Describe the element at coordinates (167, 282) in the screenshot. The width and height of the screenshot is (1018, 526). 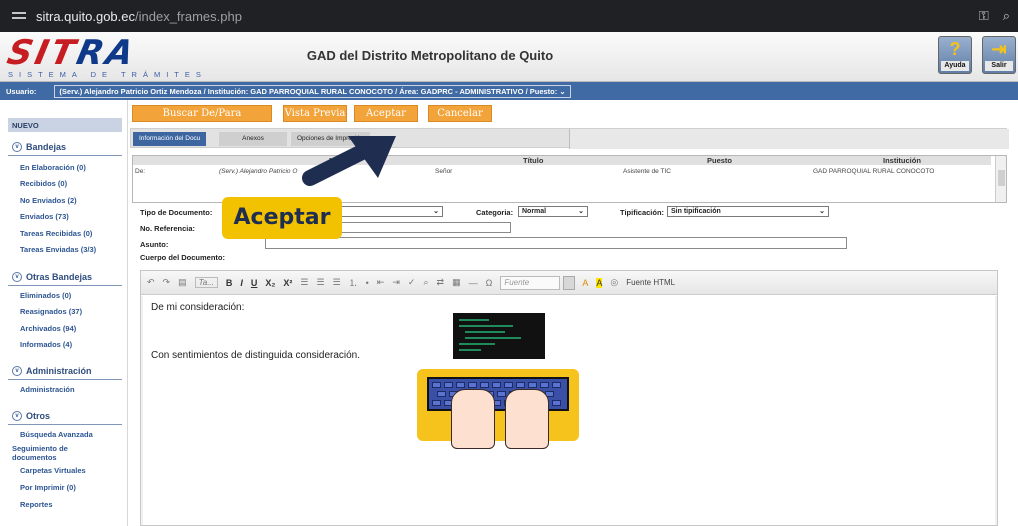
I see `redo-icon: ↷` at that location.